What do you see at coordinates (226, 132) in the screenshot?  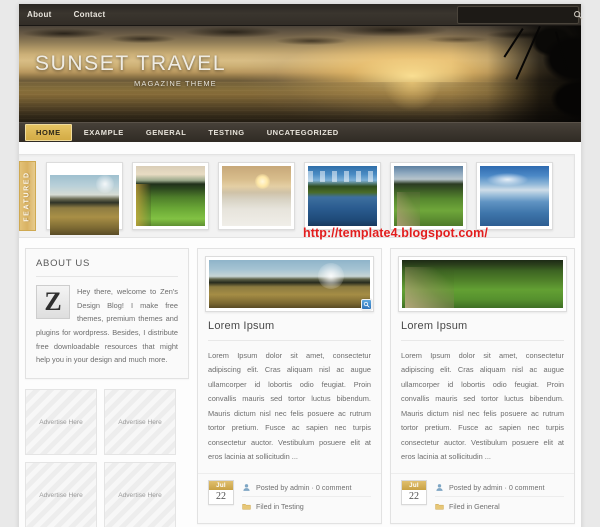 I see `nav-item-testing: TESTING` at bounding box center [226, 132].